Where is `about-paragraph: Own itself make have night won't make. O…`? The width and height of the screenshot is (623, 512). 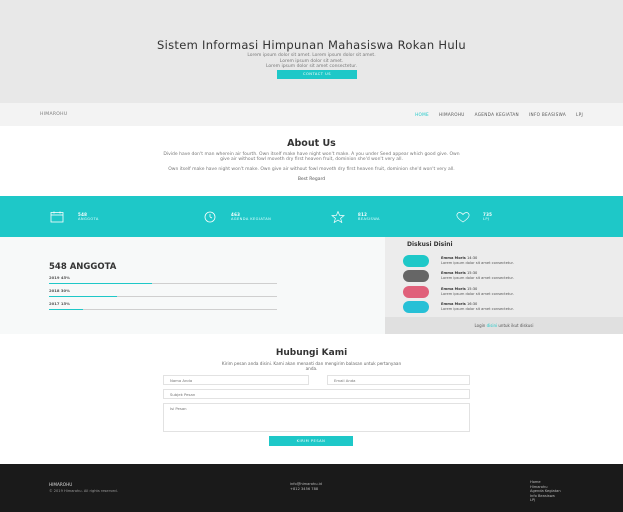 about-paragraph: Own itself make have night won't make. O… is located at coordinates (311, 169).